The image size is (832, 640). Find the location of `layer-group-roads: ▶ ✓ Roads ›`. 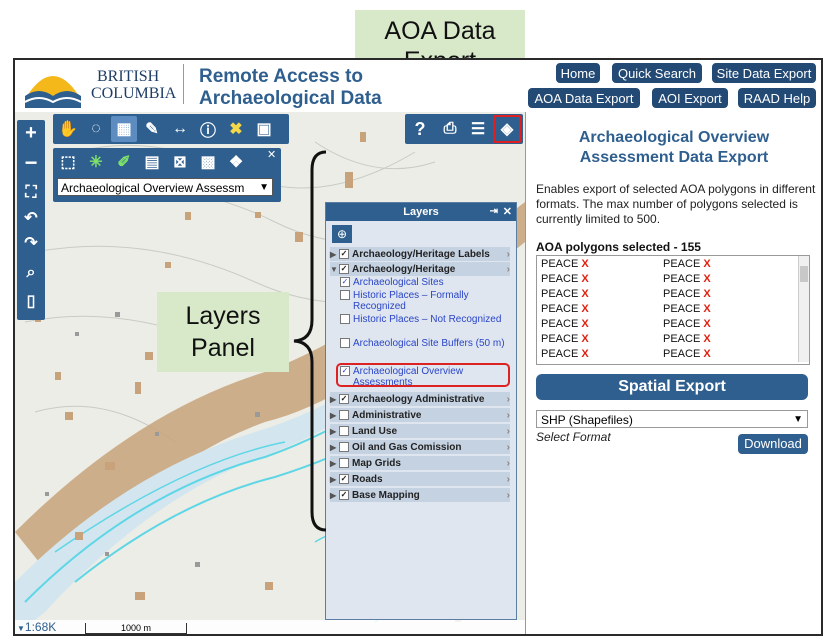

layer-group-roads: ▶ ✓ Roads › is located at coordinates (420, 479).